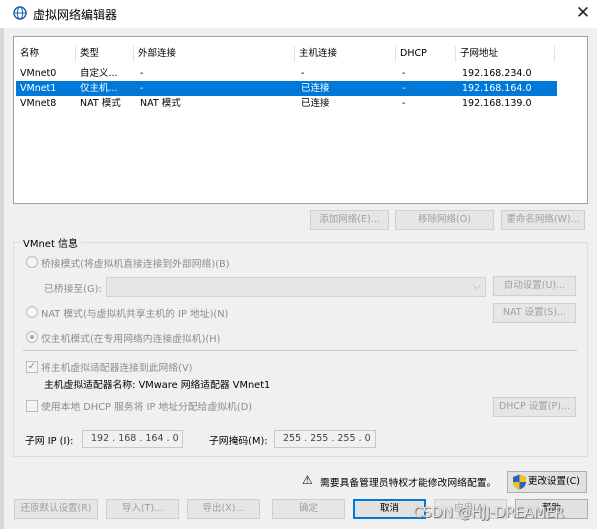 The image size is (597, 529). What do you see at coordinates (46, 54) in the screenshot?
I see `col-header-name: 名称` at bounding box center [46, 54].